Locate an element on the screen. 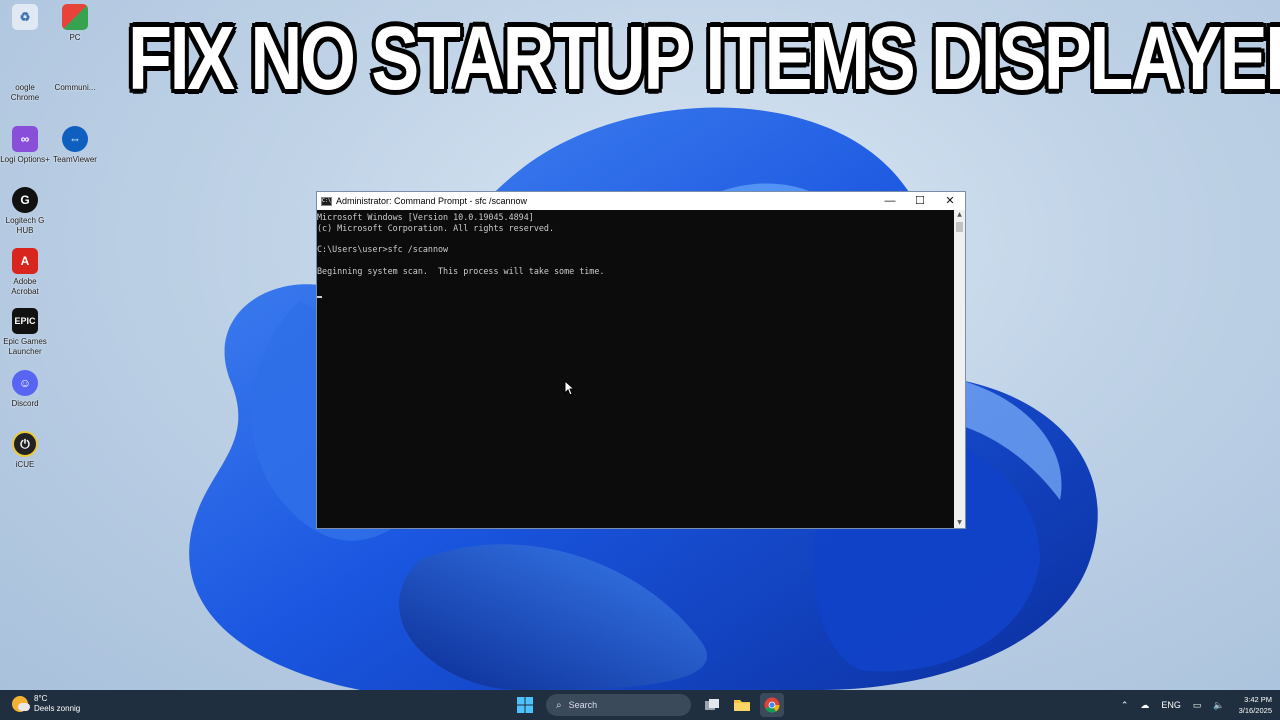  clock: 3:42 PM 3/16/2025 is located at coordinates (1255, 705).